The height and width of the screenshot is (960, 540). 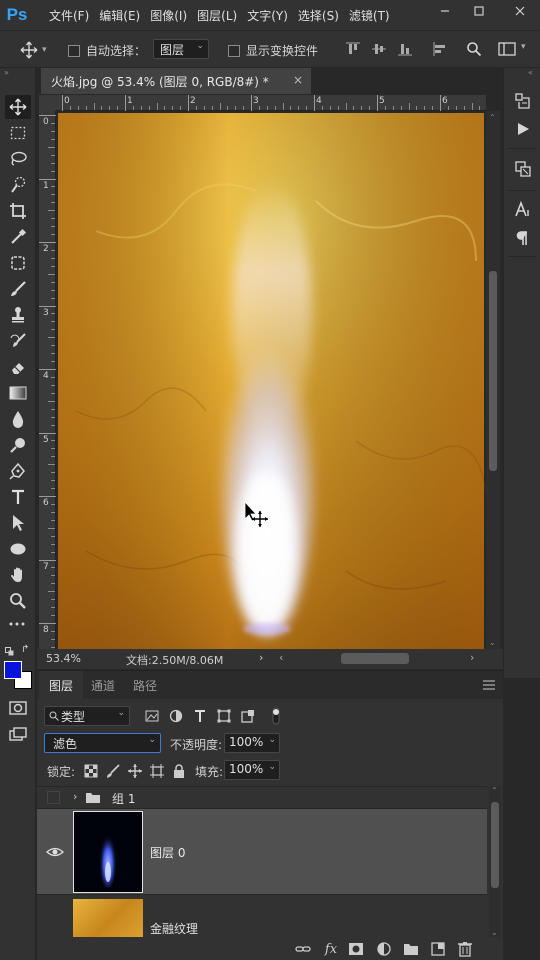 I want to click on move-tool-option-icon: ▾, so click(x=33, y=50).